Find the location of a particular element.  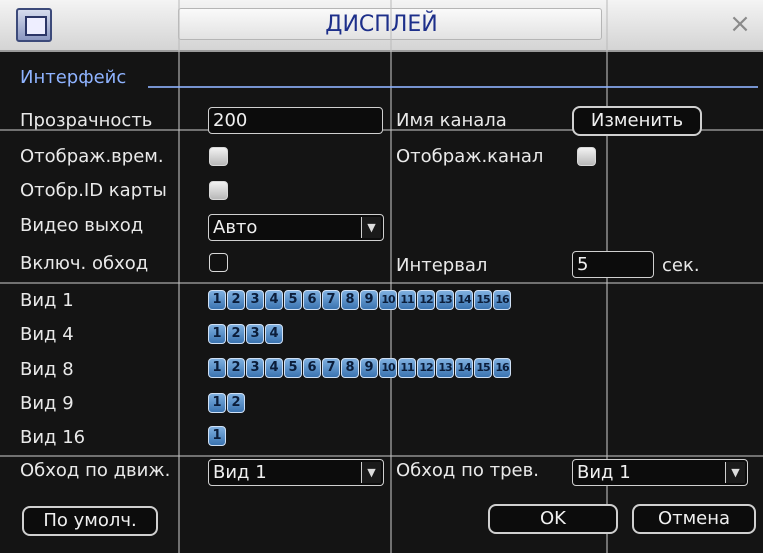

view-label: Вид 8 is located at coordinates (47, 369).